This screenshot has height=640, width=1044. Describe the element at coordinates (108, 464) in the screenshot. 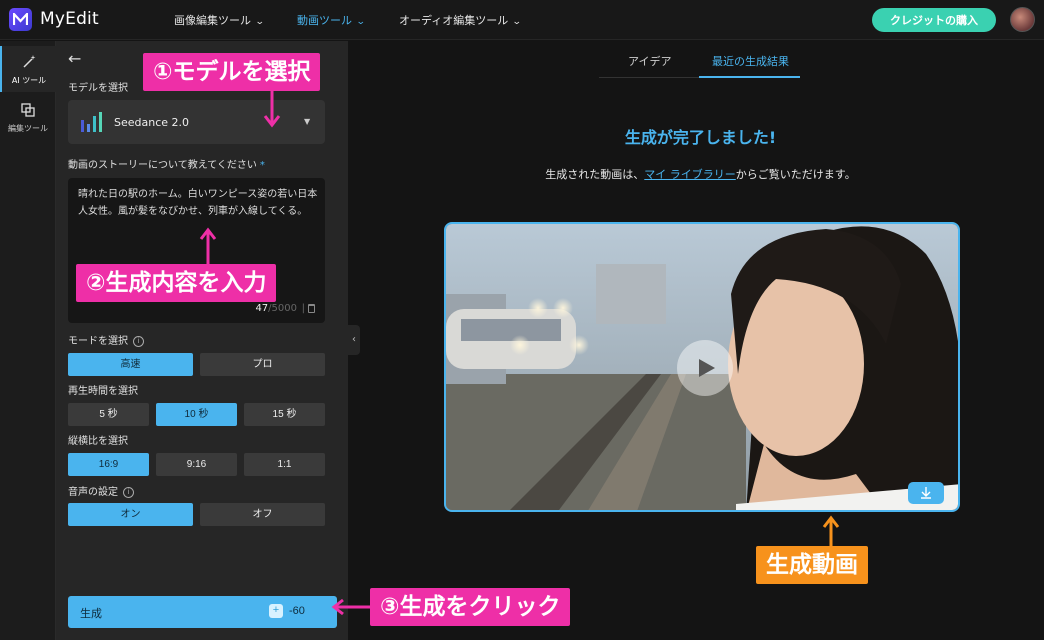

I see `ratio-16-9-button: 16:9` at that location.